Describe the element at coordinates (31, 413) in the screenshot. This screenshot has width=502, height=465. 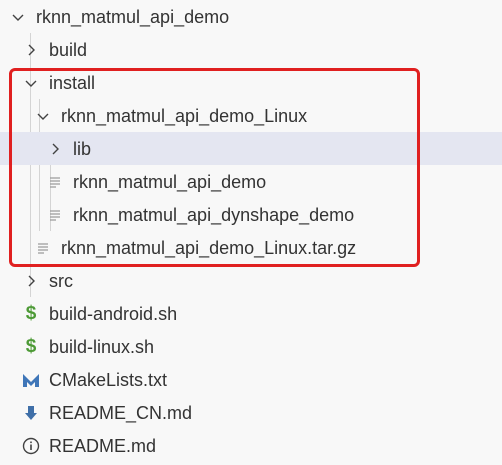
I see `arrow-down-icon` at that location.